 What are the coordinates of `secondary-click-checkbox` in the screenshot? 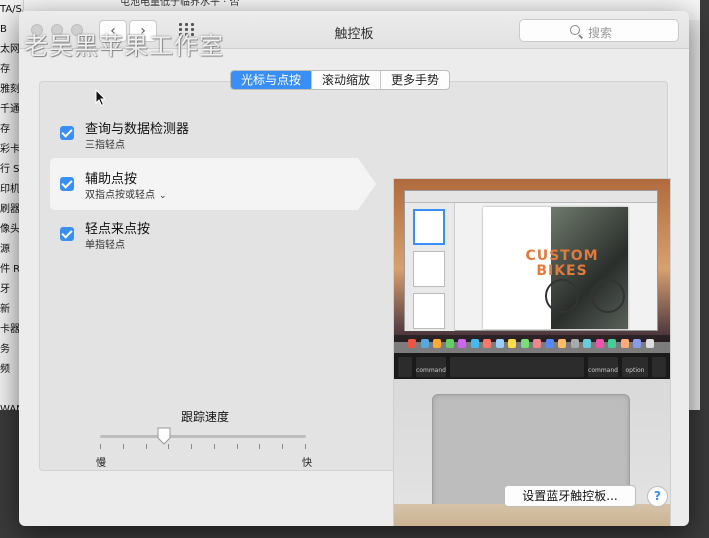 It's located at (67, 184).